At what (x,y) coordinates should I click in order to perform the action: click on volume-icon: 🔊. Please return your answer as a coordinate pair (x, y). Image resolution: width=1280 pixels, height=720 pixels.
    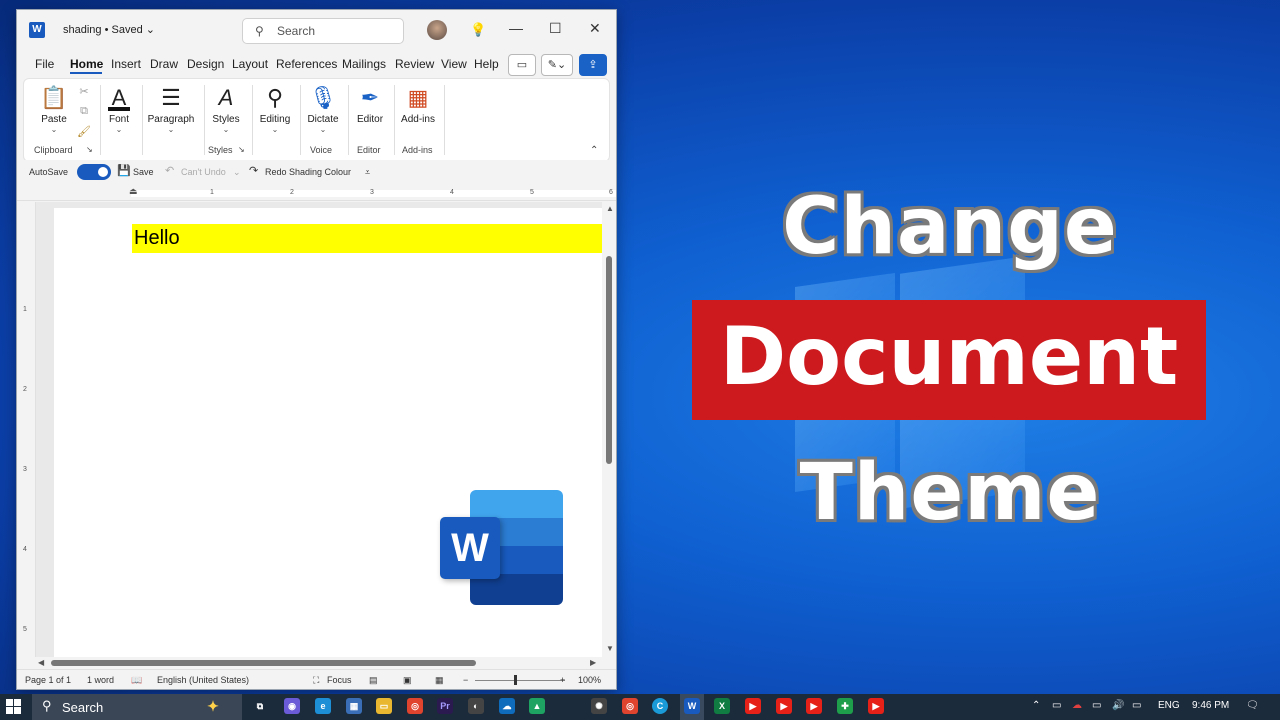
    Looking at the image, I should click on (1118, 705).